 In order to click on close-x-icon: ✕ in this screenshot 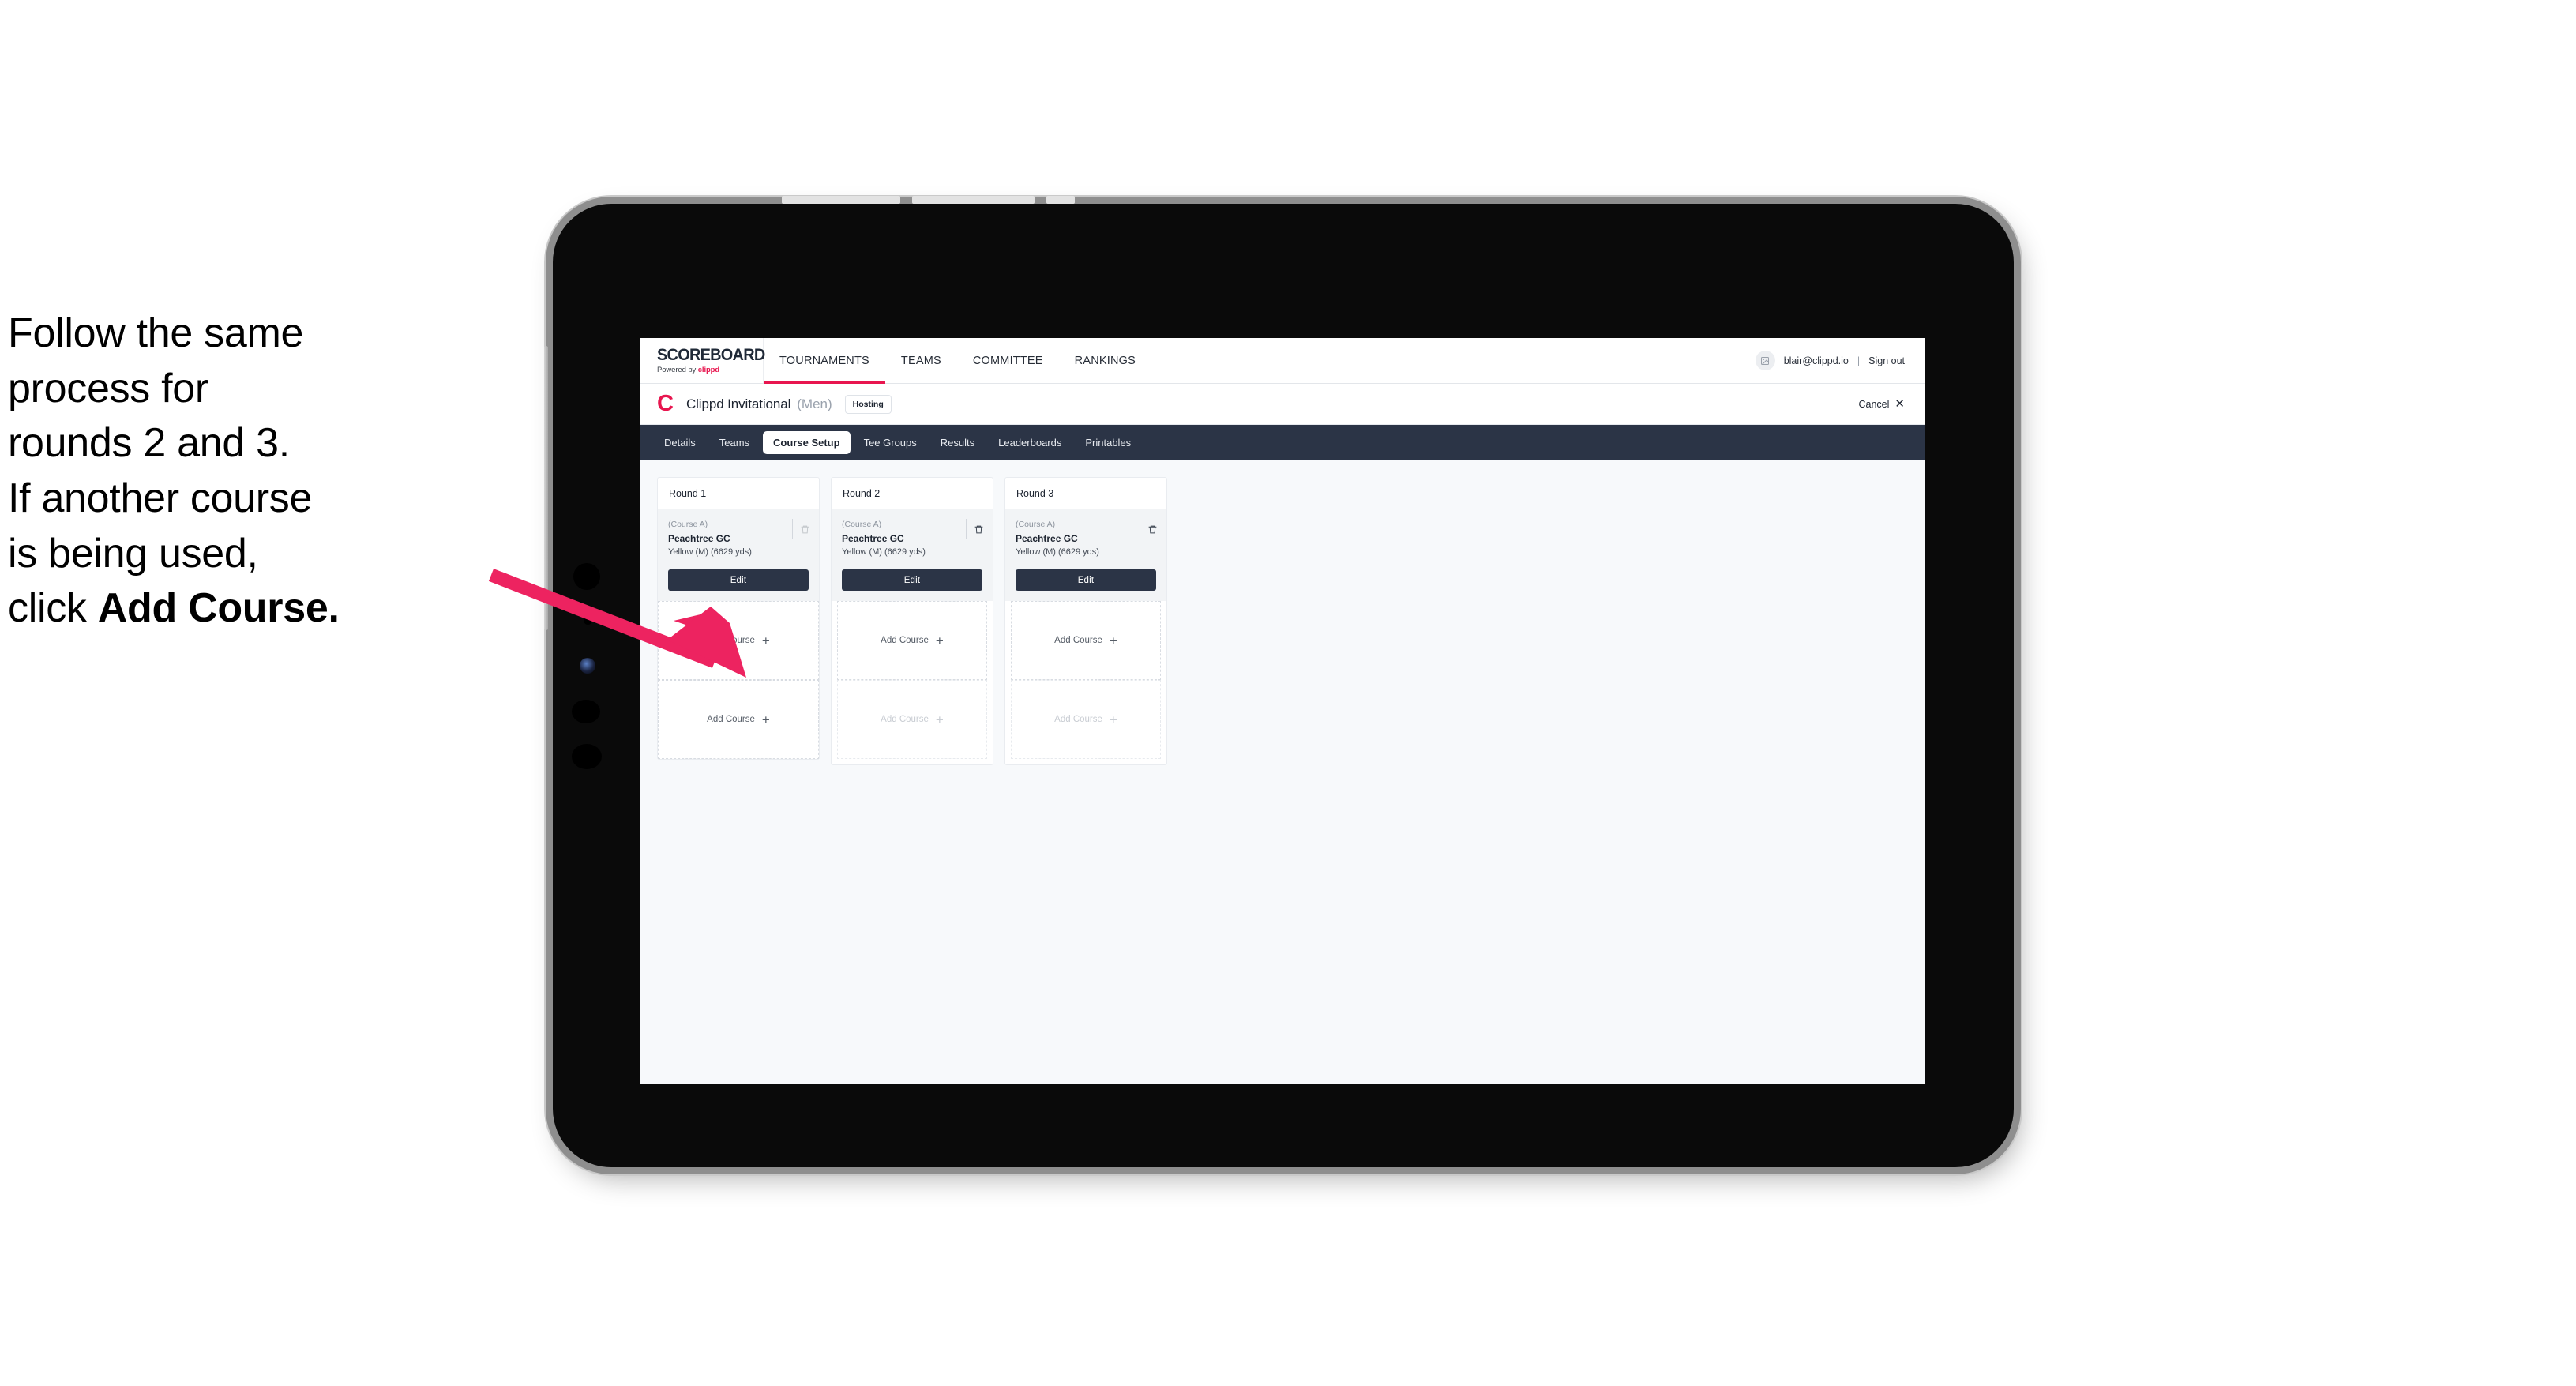, I will do `click(1899, 404)`.